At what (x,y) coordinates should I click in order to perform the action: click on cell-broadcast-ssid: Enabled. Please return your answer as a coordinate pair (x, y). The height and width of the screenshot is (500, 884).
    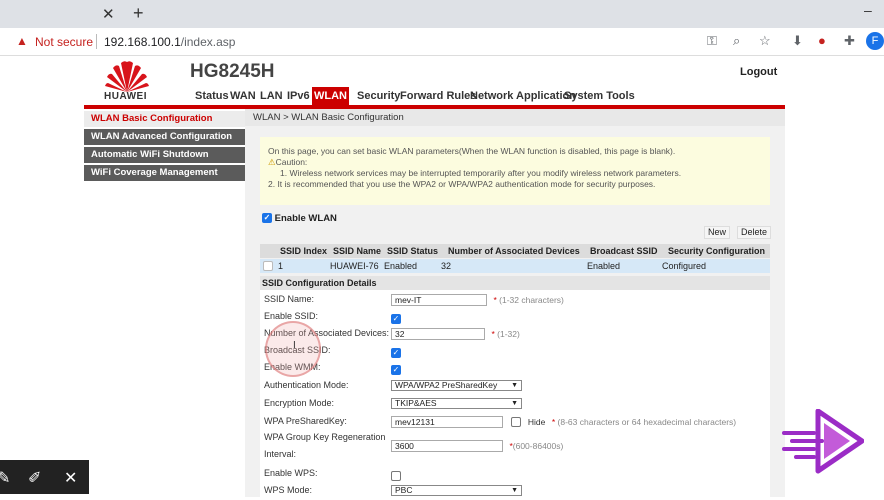
    Looking at the image, I should click on (604, 266).